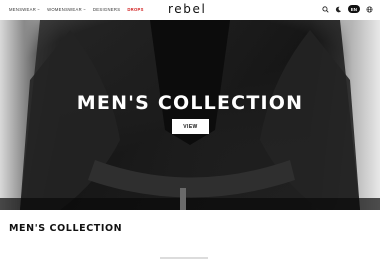 Image resolution: width=380 pixels, height=260 pixels. I want to click on nav-designers: DESIGNERS, so click(106, 9).